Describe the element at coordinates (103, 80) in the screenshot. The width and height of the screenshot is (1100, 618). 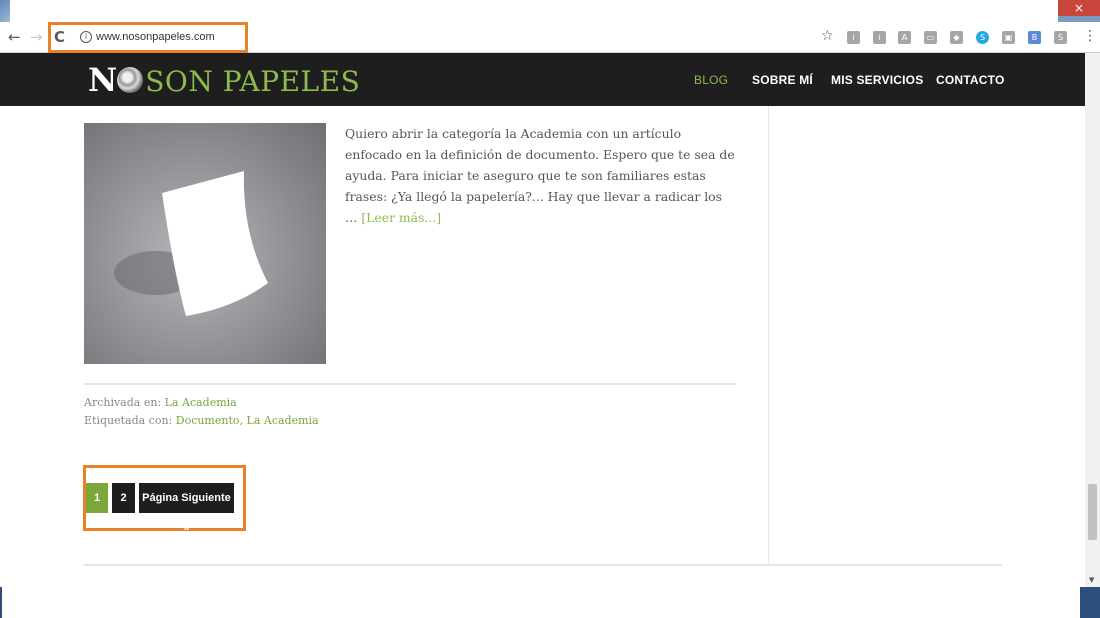
I see `logo-letter-n: N` at that location.